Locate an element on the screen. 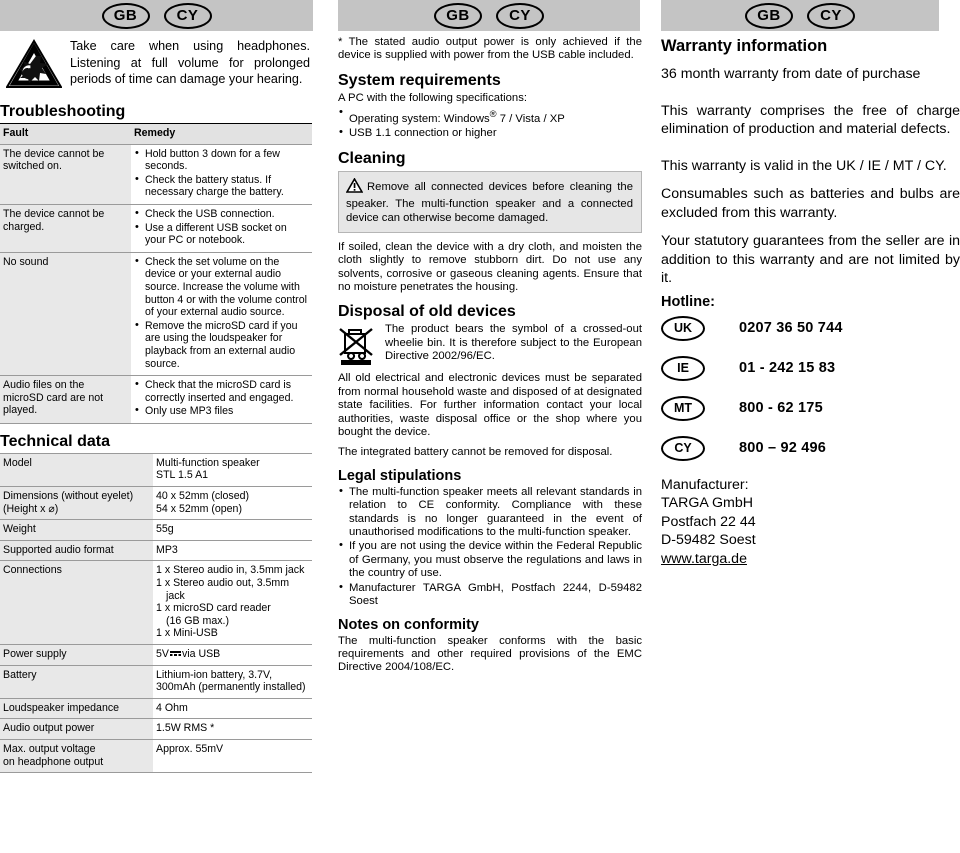 Image resolution: width=960 pixels, height=853 pixels. spec-label: Model is located at coordinates (76, 470).